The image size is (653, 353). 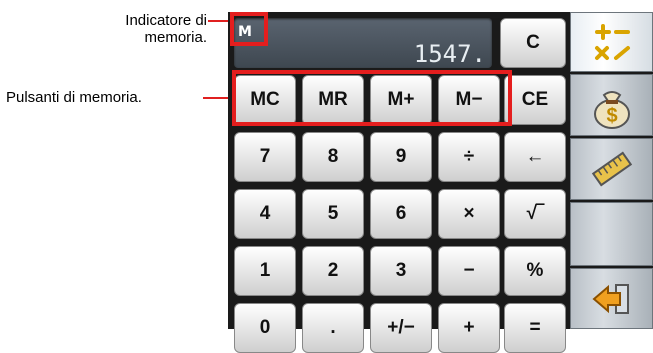 What do you see at coordinates (401, 328) in the screenshot?
I see `sign-toggle-button: +/−` at bounding box center [401, 328].